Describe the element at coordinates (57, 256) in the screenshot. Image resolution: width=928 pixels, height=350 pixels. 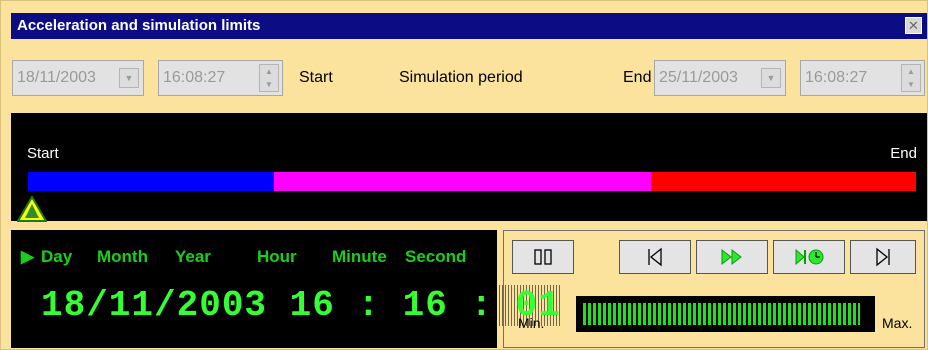
I see `day-header: Day` at that location.